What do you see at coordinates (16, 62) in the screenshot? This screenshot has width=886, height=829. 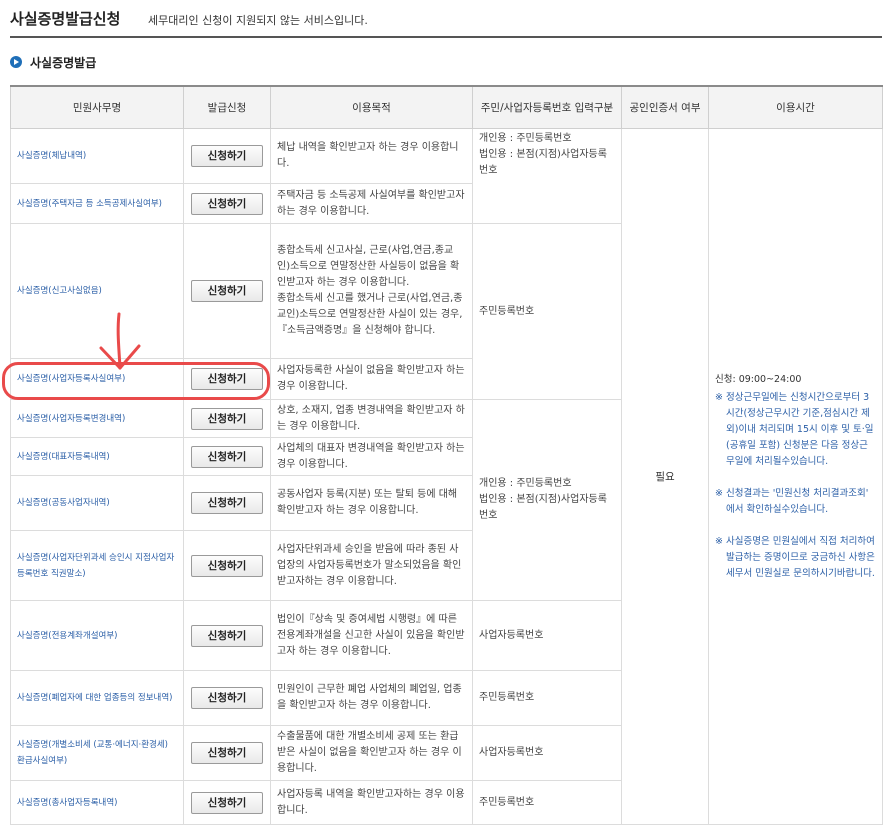 I see `bullet-arrow-icon` at bounding box center [16, 62].